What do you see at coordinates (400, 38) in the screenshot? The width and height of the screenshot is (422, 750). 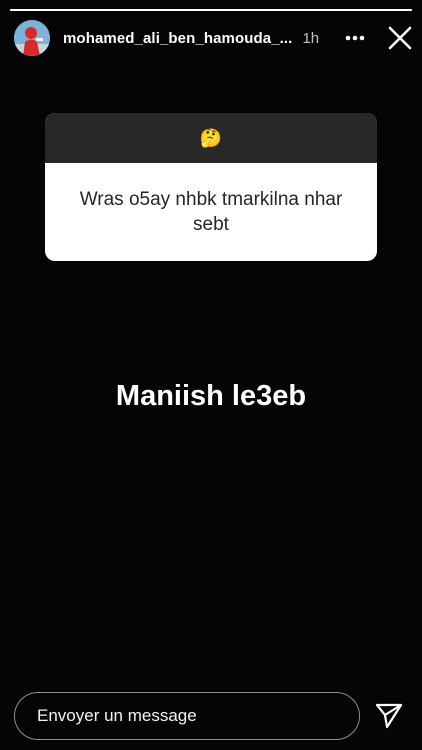 I see `close-icon` at bounding box center [400, 38].